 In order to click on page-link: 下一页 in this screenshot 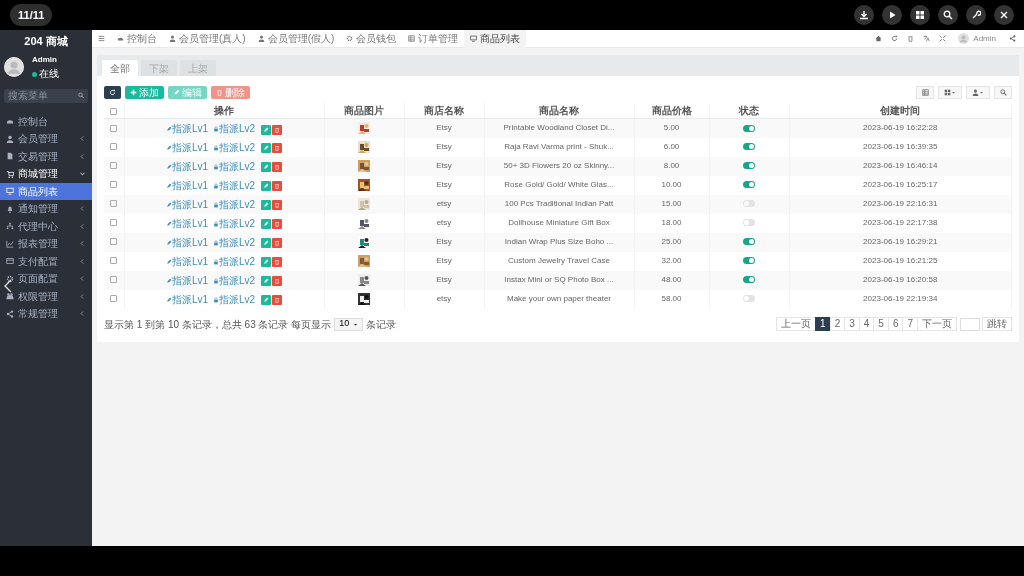, I will do `click(937, 324)`.